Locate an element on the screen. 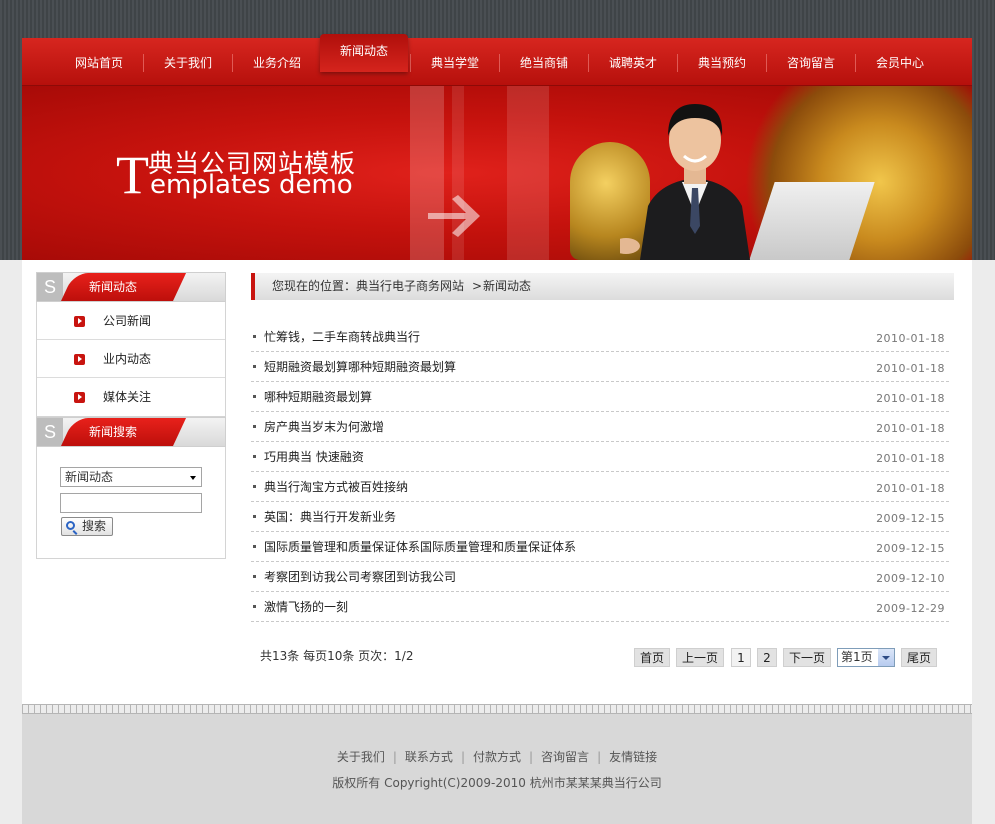  page-select: 第1页 is located at coordinates (866, 657).